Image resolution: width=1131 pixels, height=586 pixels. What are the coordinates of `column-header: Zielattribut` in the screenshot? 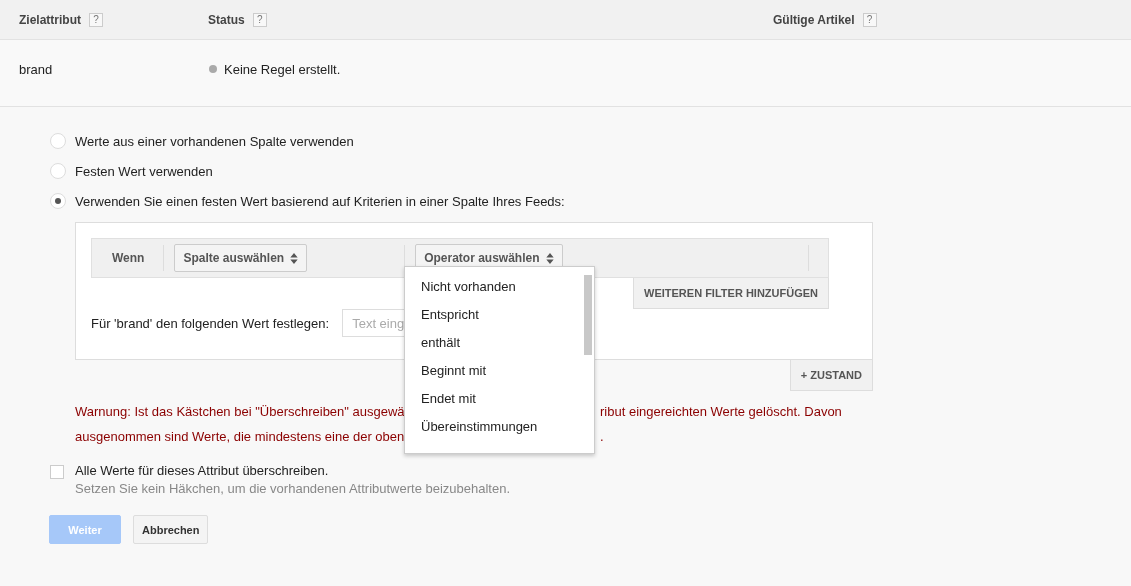 It's located at (50, 19).